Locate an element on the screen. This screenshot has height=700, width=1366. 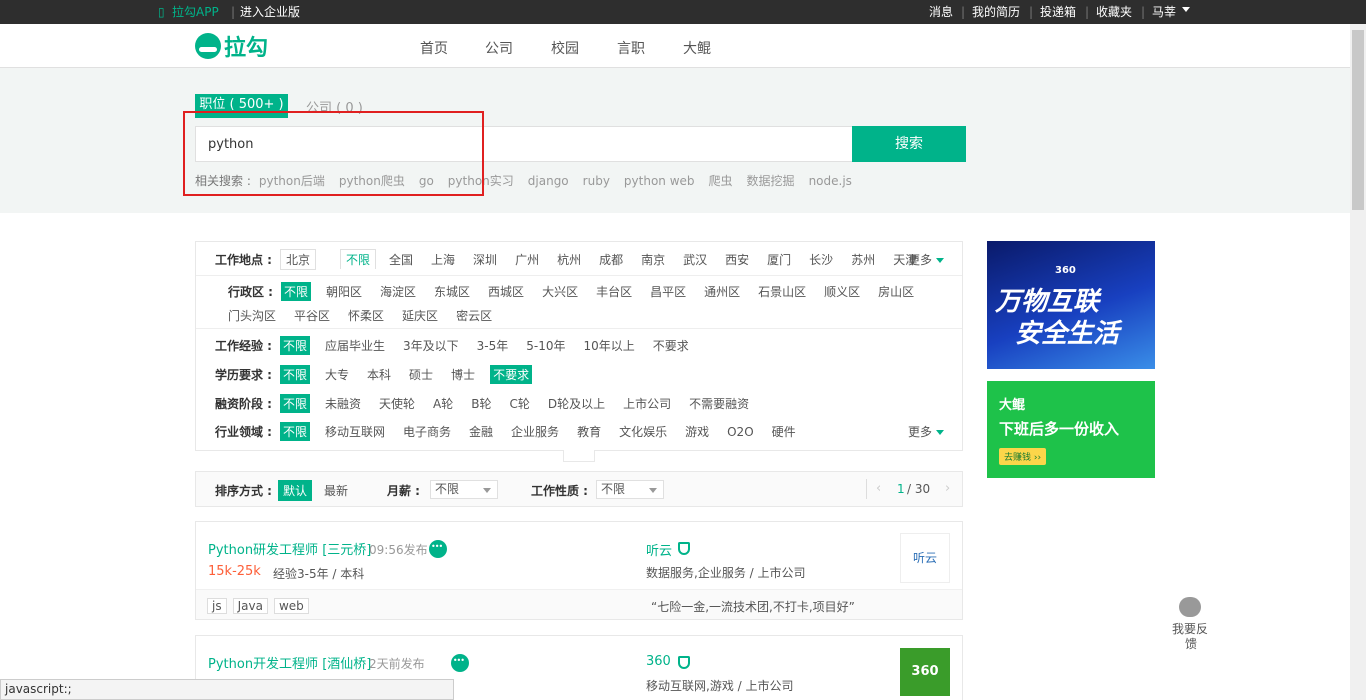
filter-option: 房山区 is located at coordinates (896, 291).